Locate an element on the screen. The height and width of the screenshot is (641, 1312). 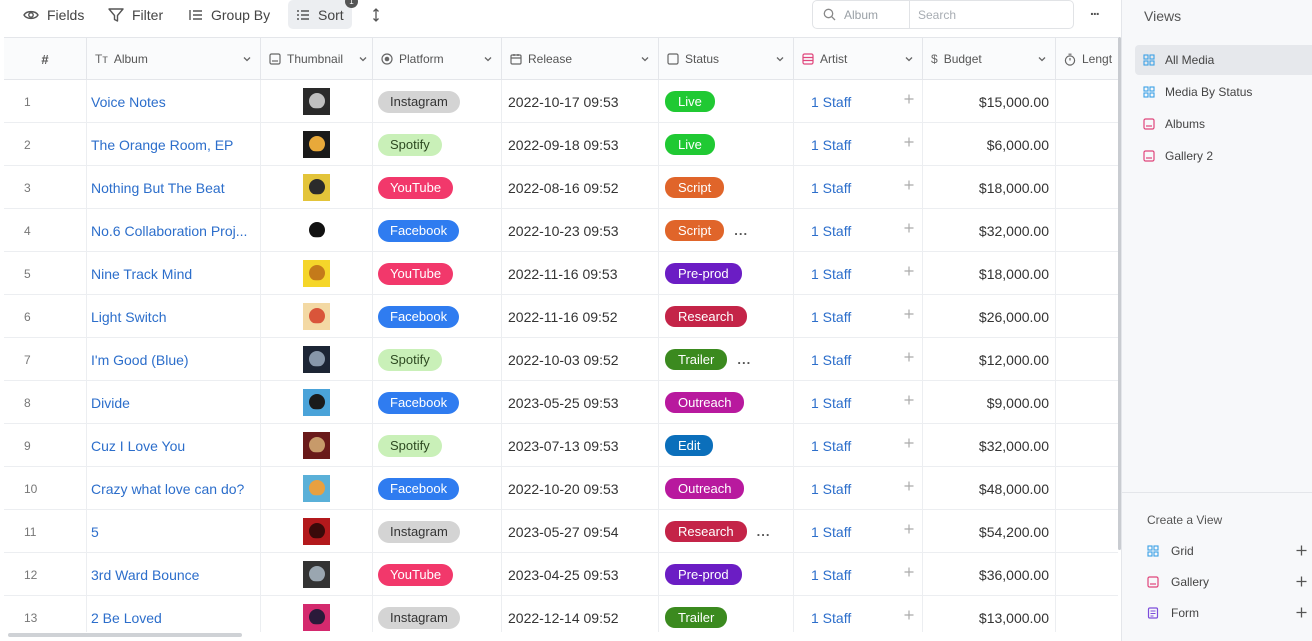
release-date: 2022-10-20 09:53 is located at coordinates (580, 488).